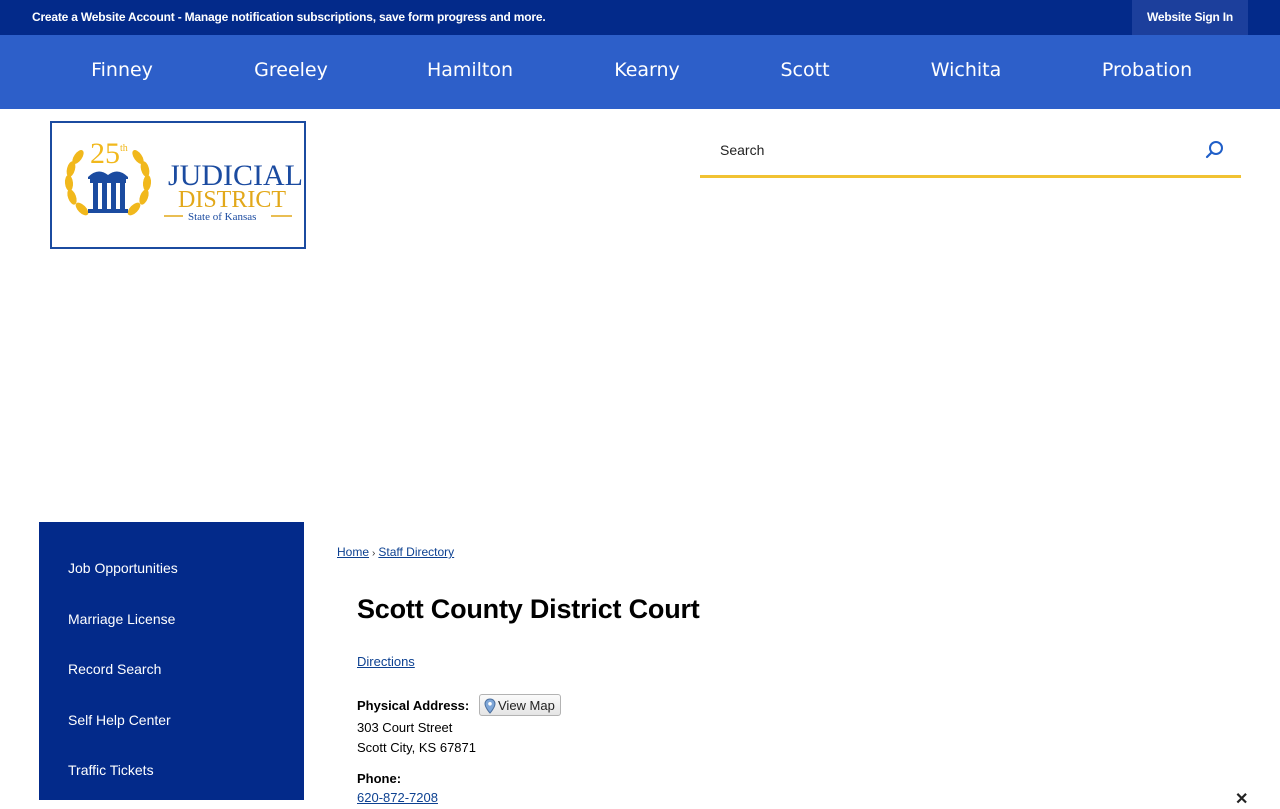  What do you see at coordinates (124, 148) in the screenshot?
I see `logo-superscript: th` at bounding box center [124, 148].